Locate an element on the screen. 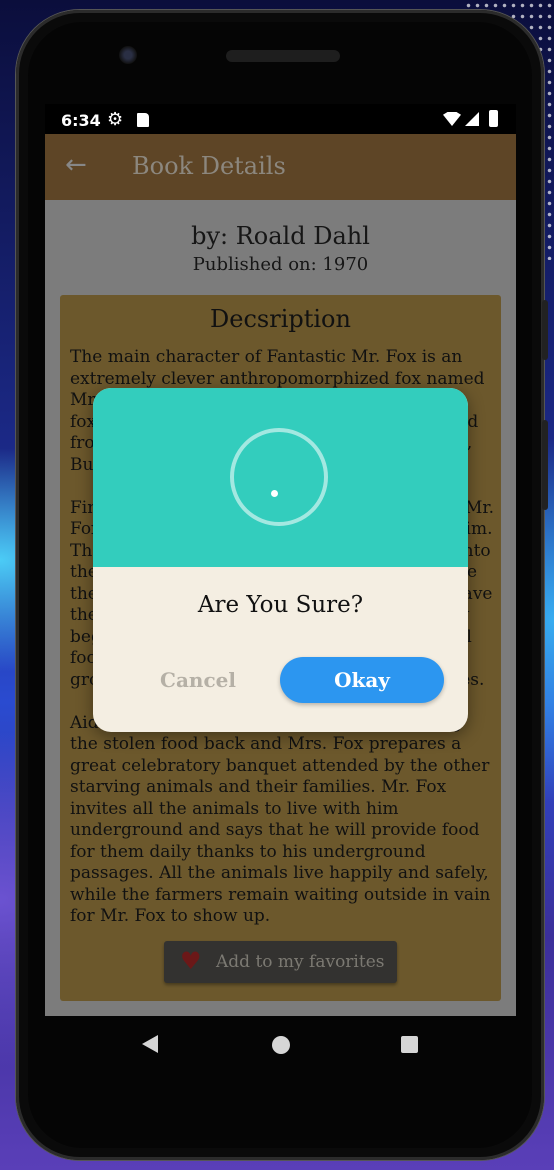 This screenshot has width=554, height=1170. volume-button is located at coordinates (545, 330).